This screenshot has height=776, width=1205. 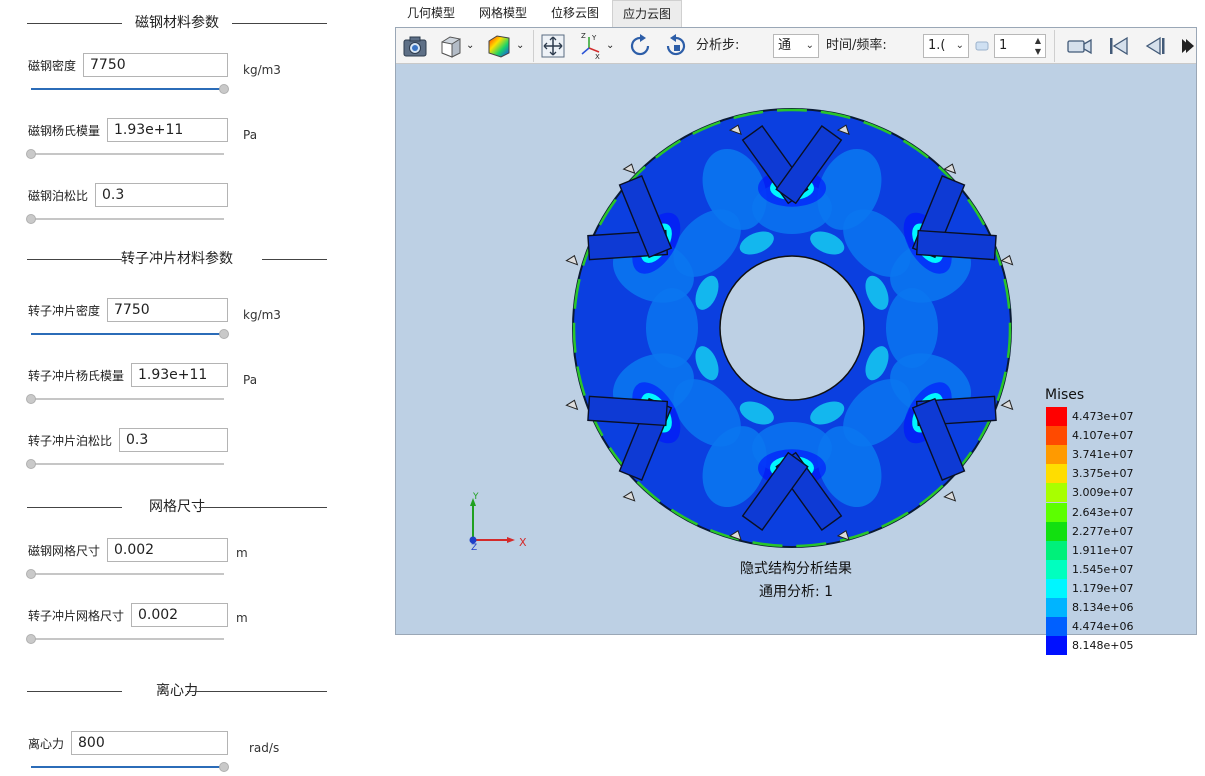 I want to click on legend-value: 3.741e+07, so click(x=1103, y=455).